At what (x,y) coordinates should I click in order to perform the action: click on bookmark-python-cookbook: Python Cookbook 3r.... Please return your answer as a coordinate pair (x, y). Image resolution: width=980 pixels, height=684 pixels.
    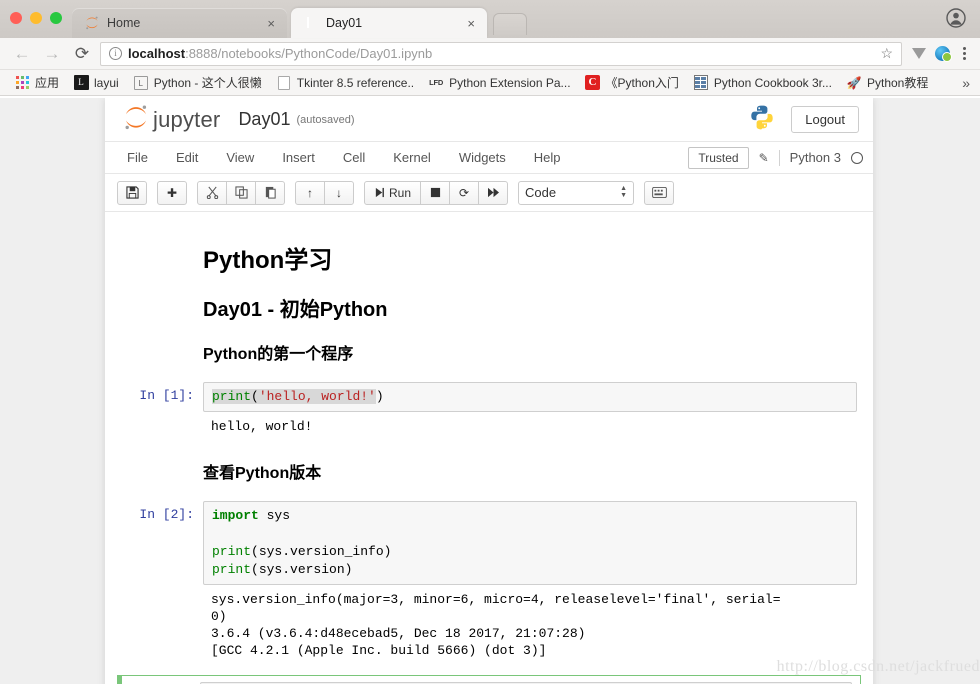
    Looking at the image, I should click on (762, 83).